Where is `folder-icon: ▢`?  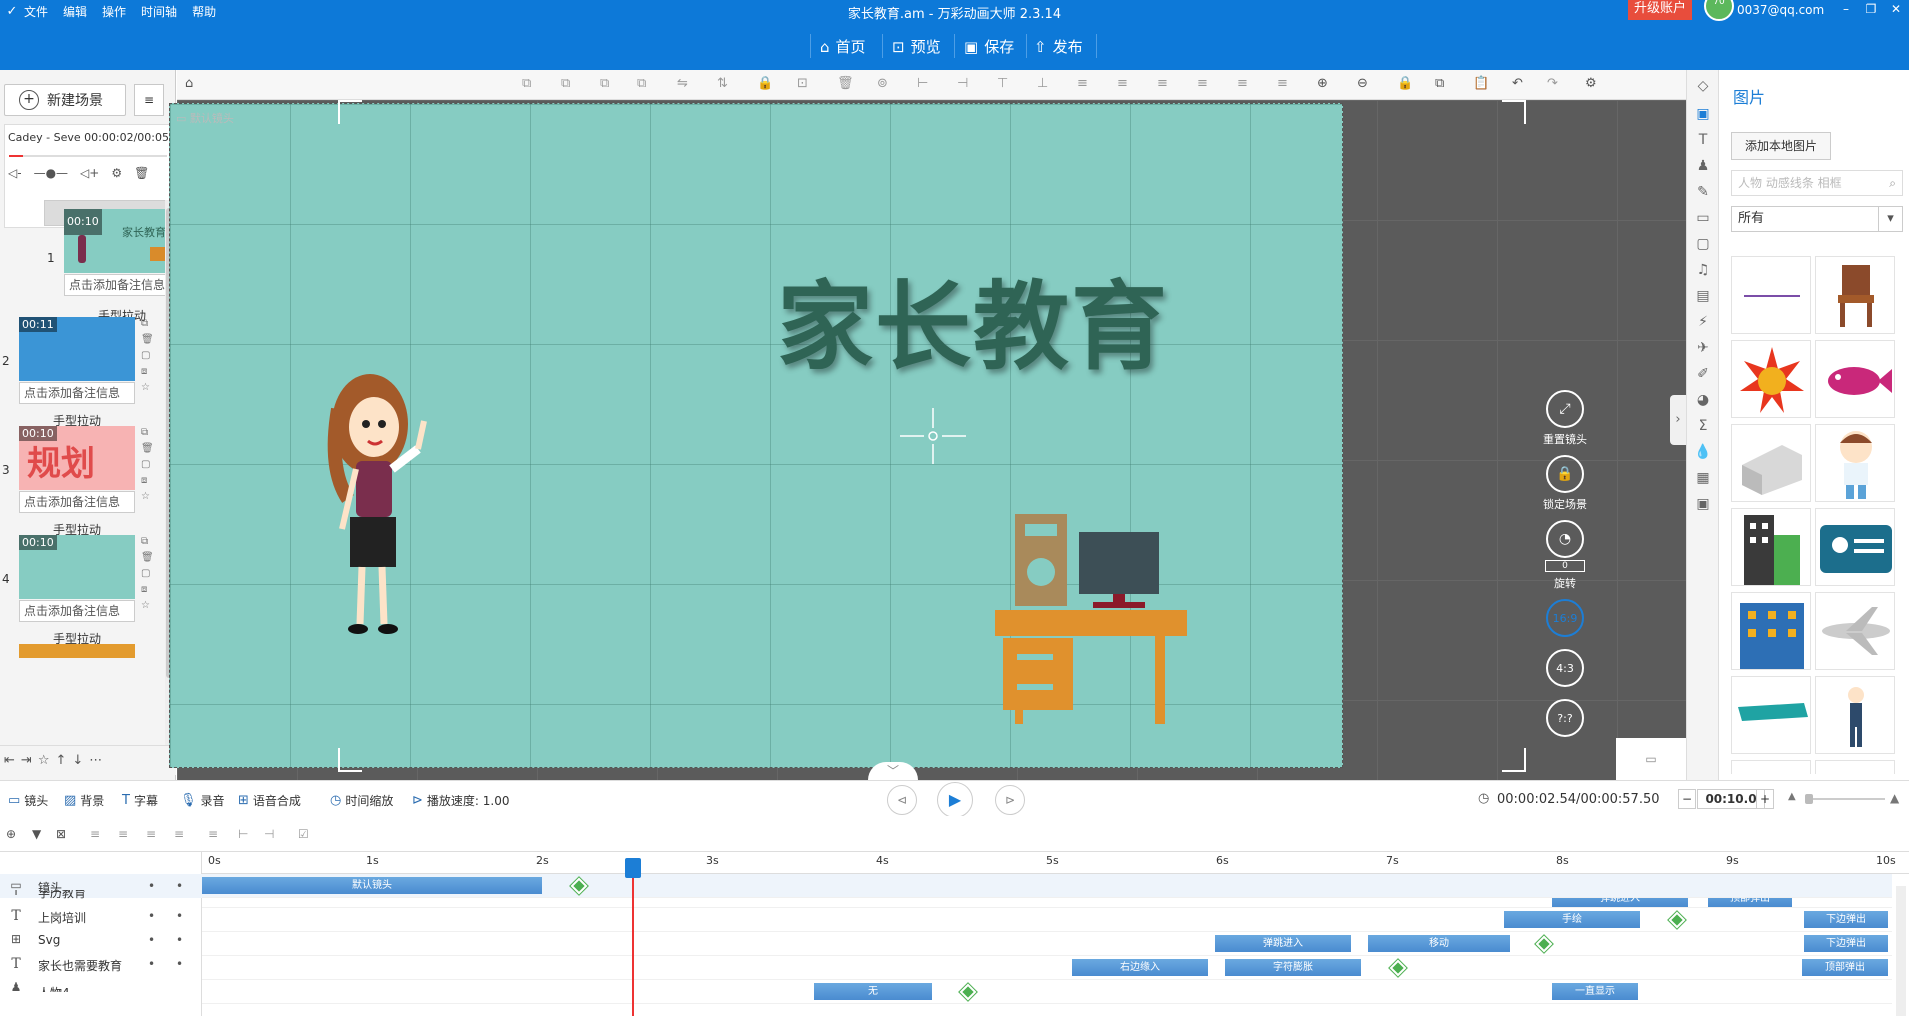 folder-icon: ▢ is located at coordinates (1703, 244).